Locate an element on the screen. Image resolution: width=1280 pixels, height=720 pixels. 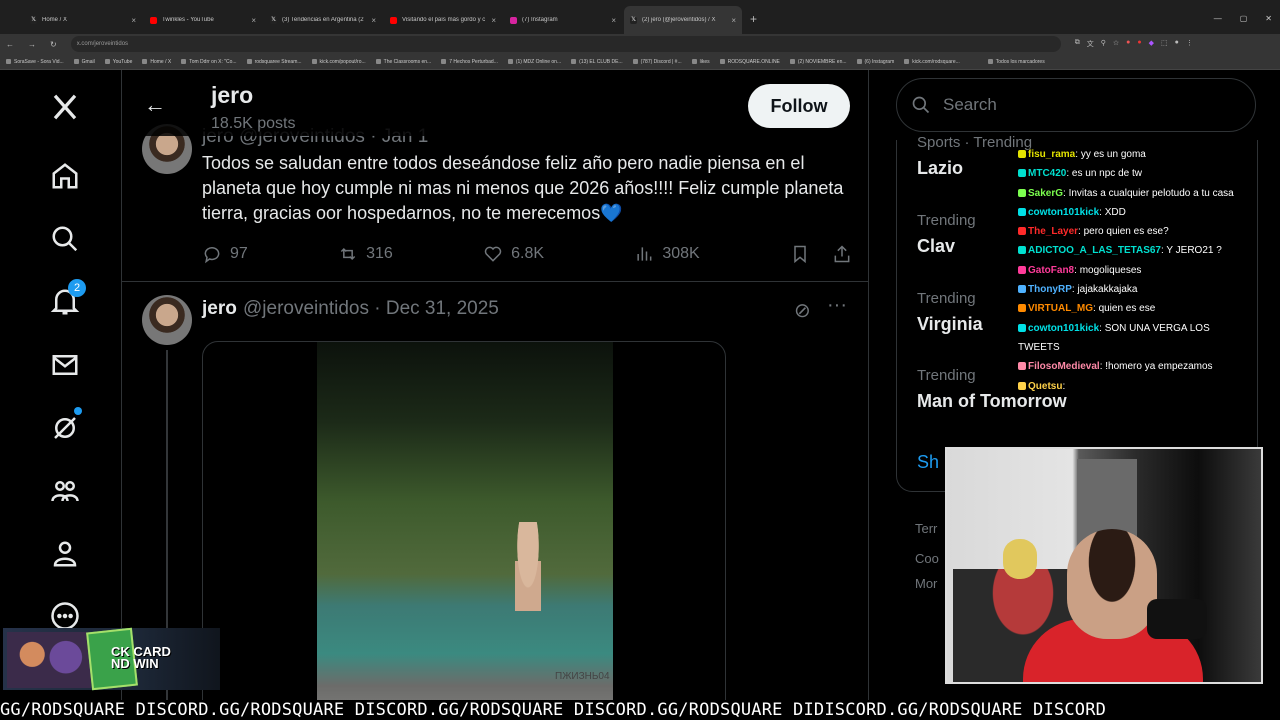
like-count: 6.8K is located at coordinates (528, 253).